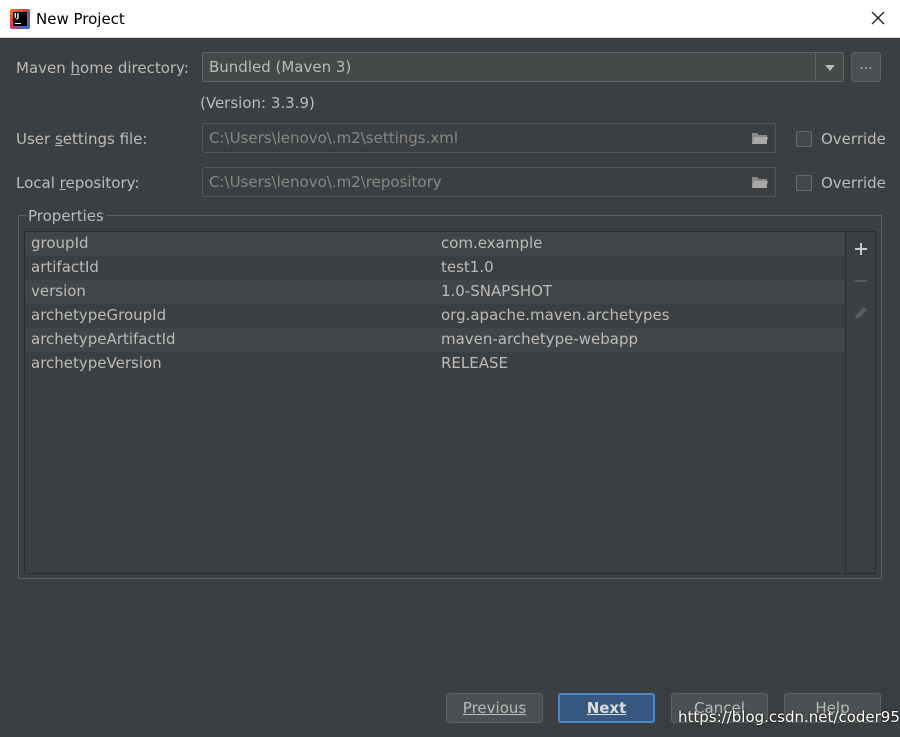  Describe the element at coordinates (853, 139) in the screenshot. I see `user-settings-override-label: Override` at that location.